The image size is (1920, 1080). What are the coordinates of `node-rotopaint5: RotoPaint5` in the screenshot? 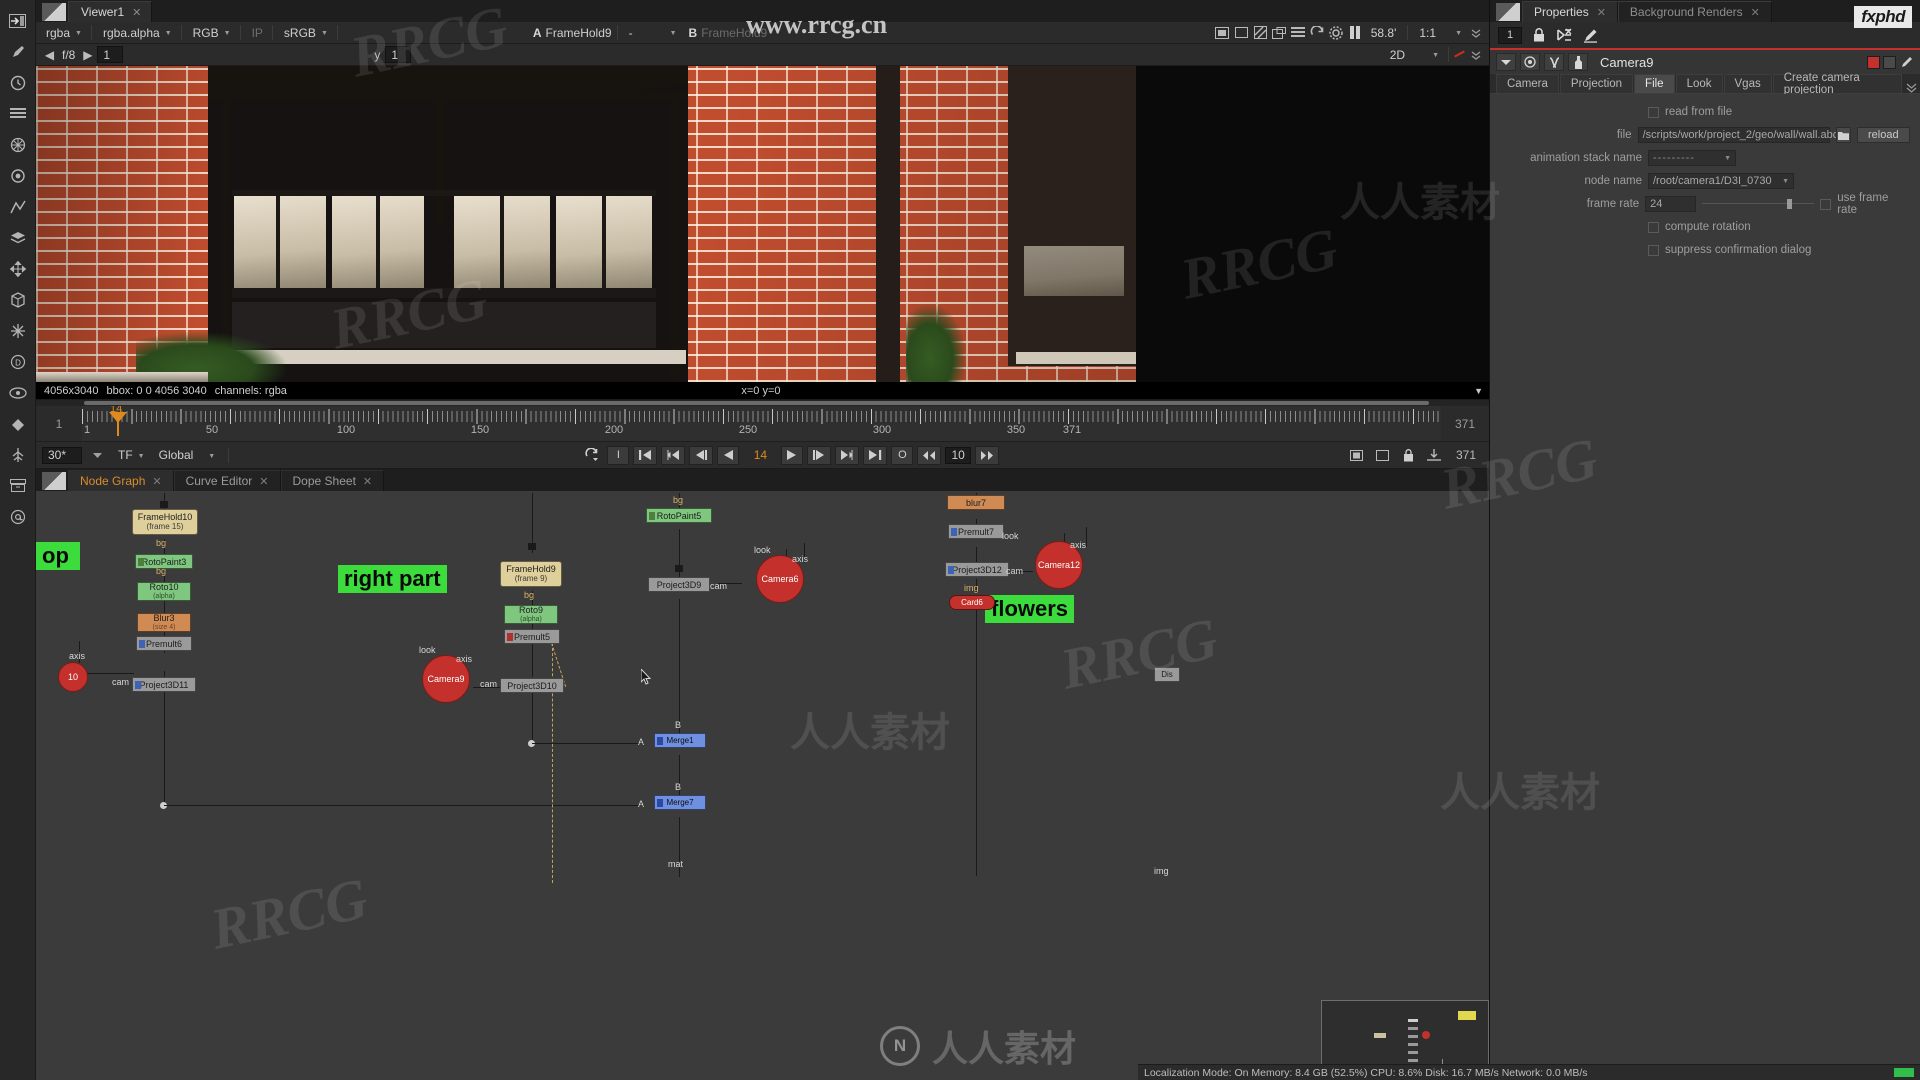 It's located at (679, 515).